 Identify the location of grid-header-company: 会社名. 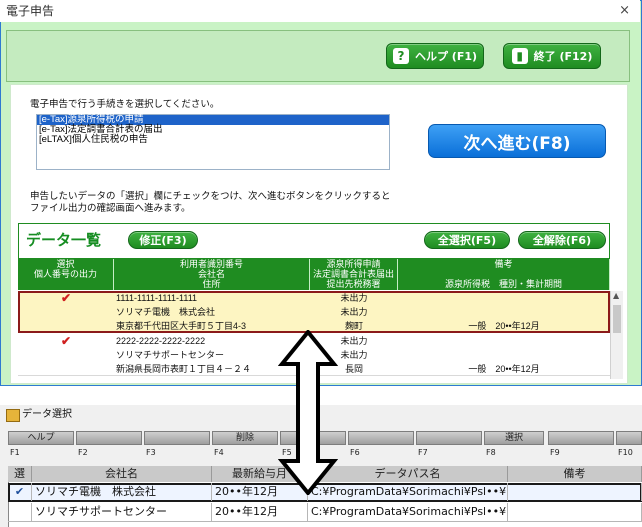
(122, 474).